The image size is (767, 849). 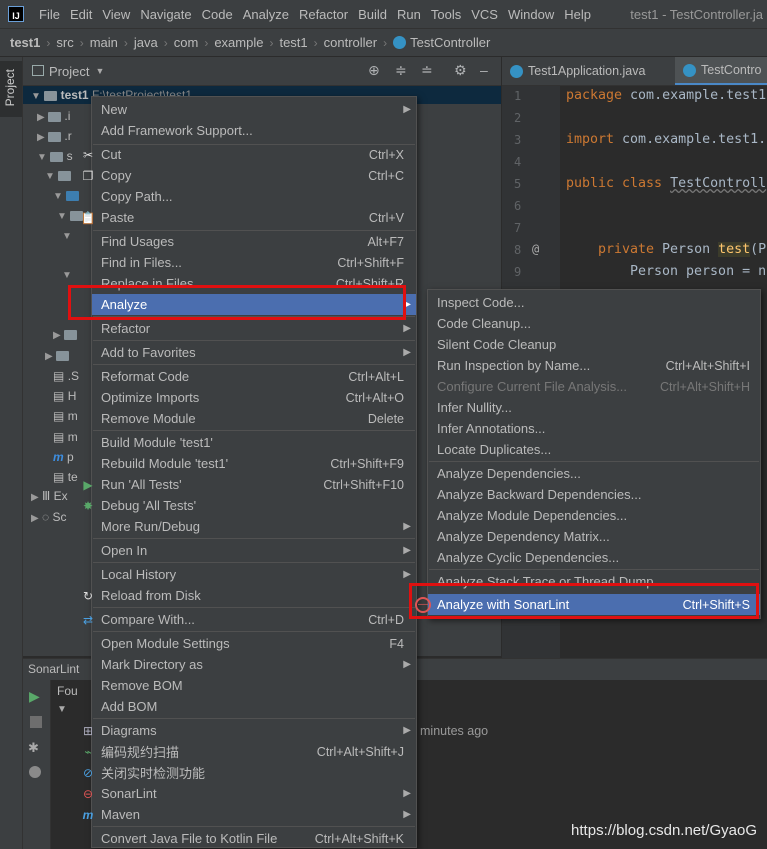 I want to click on menu-item-debug-all-tests: ✸ Debug 'All Tests', so click(x=249, y=505).